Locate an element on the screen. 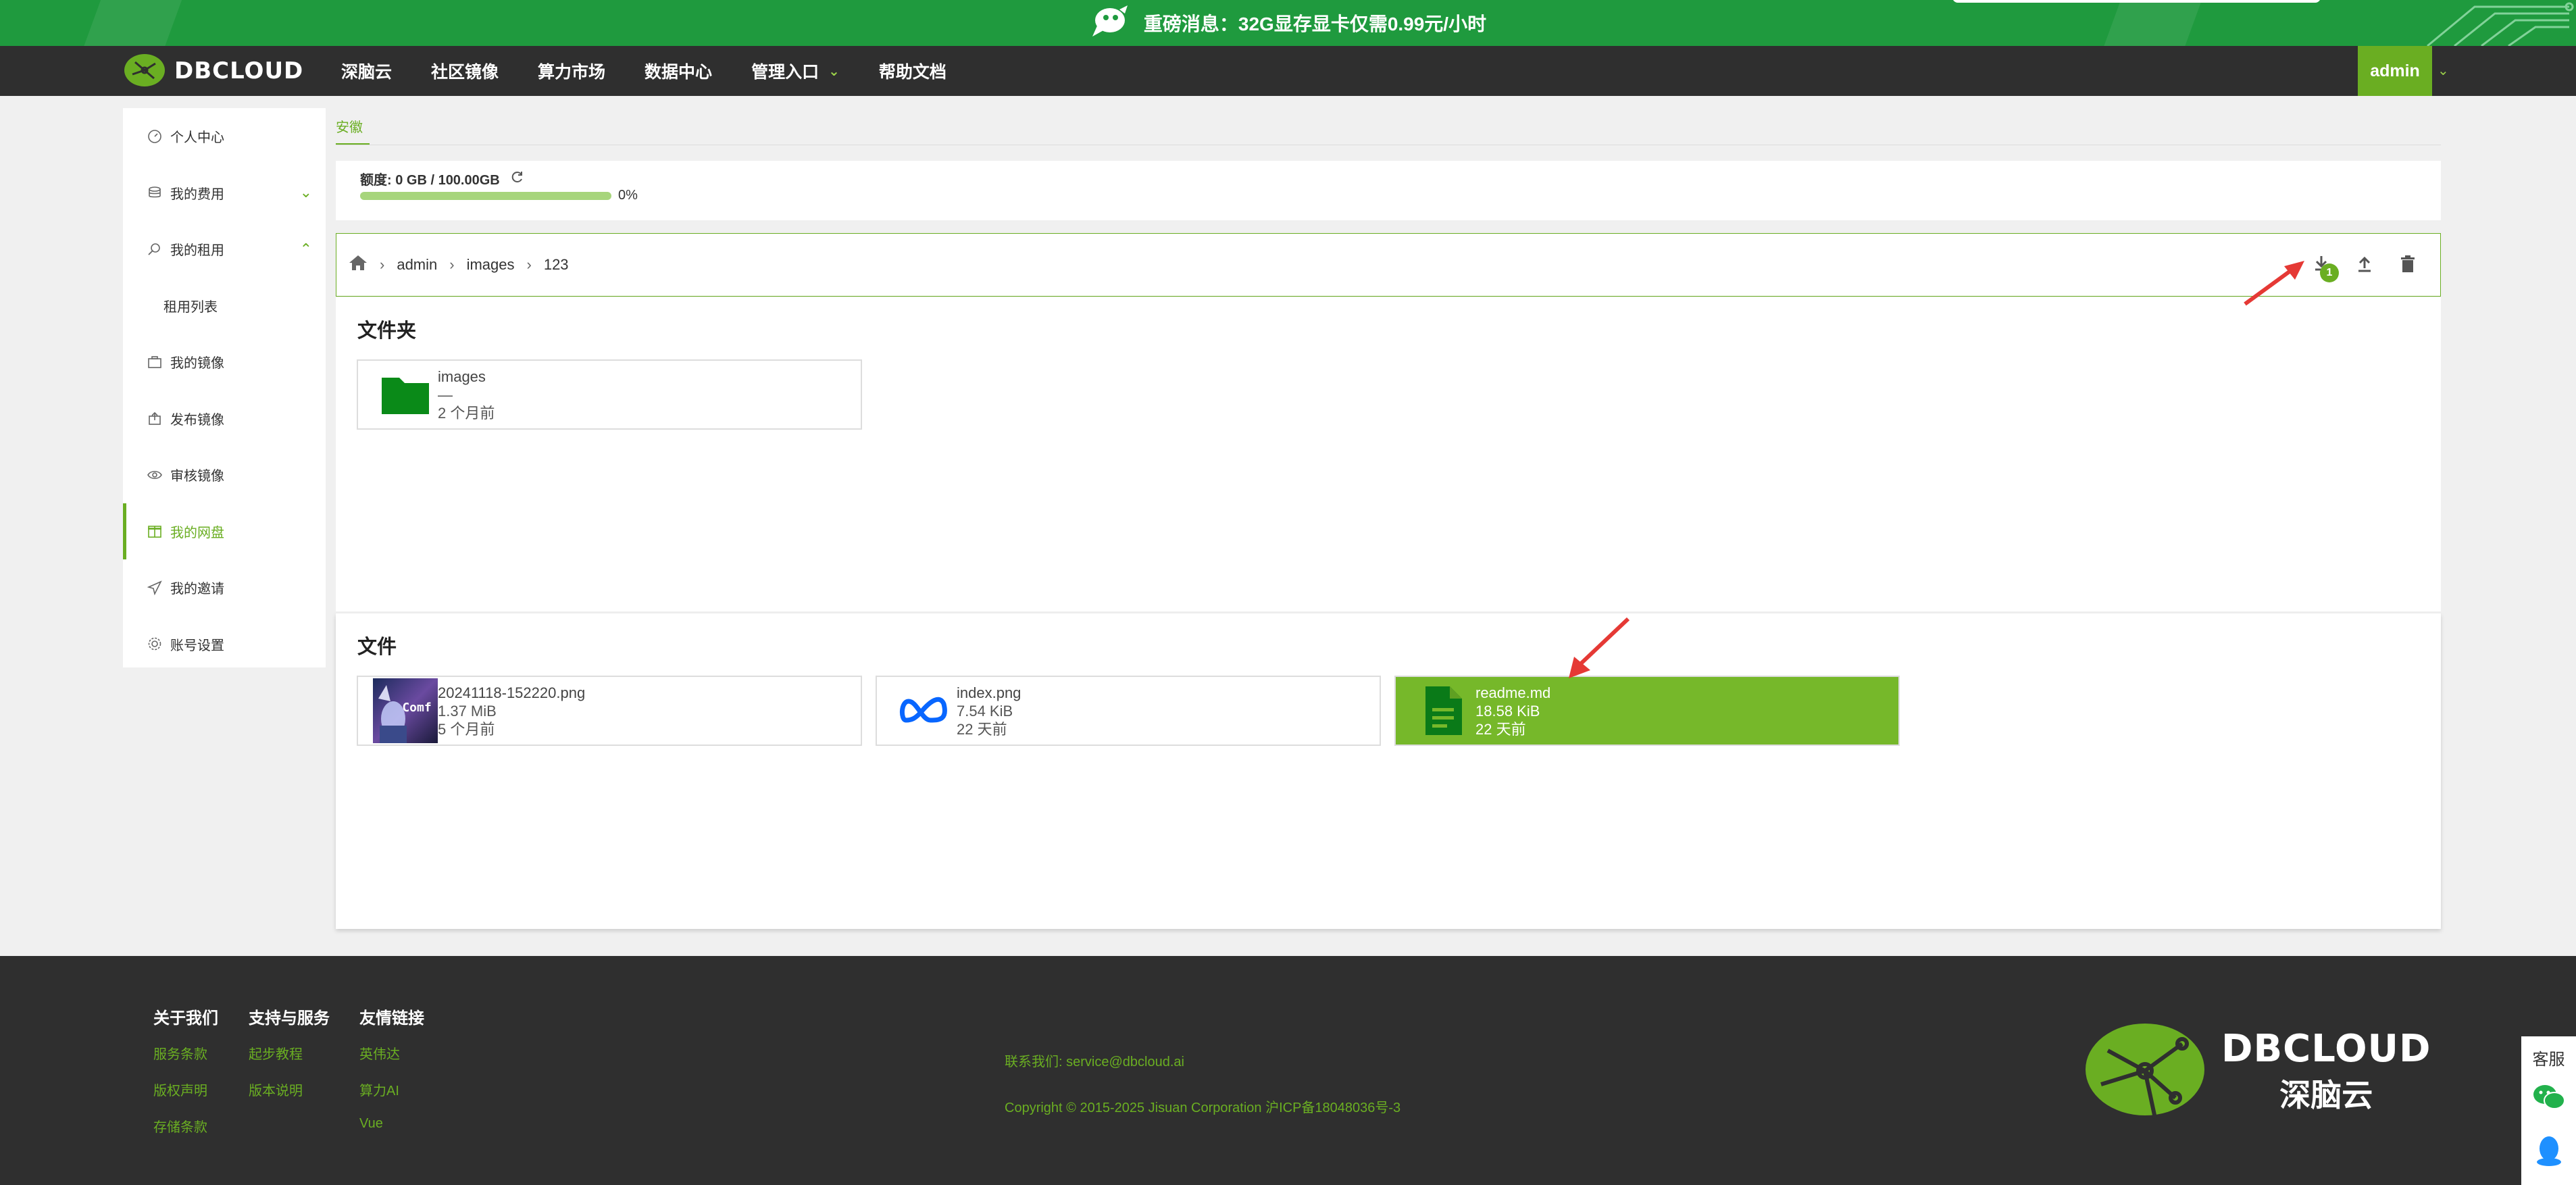 The width and height of the screenshot is (2576, 1185). dashboard-icon is located at coordinates (154, 137).